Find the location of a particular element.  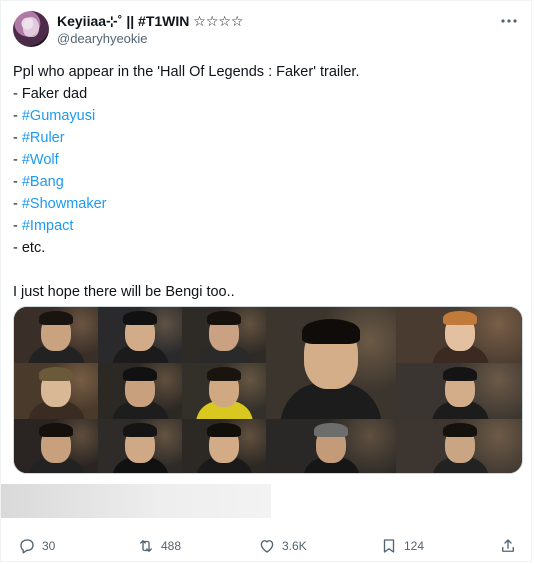

heart-icon is located at coordinates (267, 546).